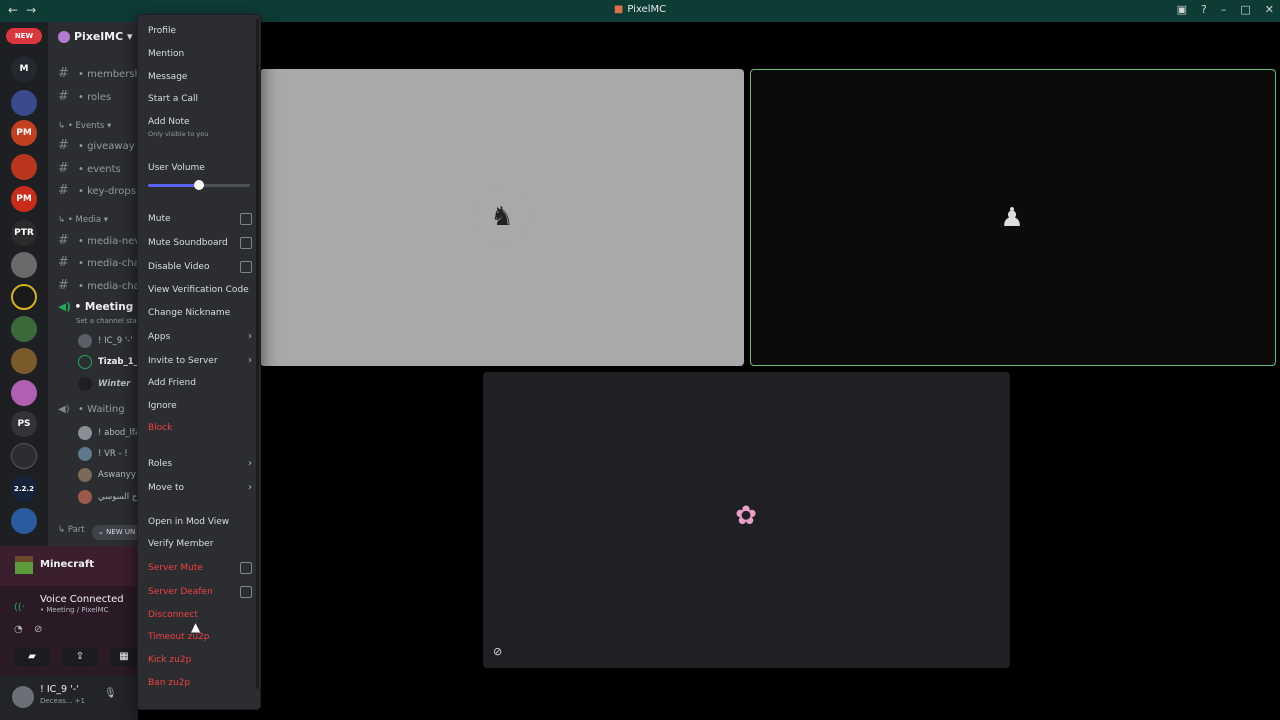  What do you see at coordinates (200, 592) in the screenshot?
I see `menu-server-deafen: Server Deafen` at bounding box center [200, 592].